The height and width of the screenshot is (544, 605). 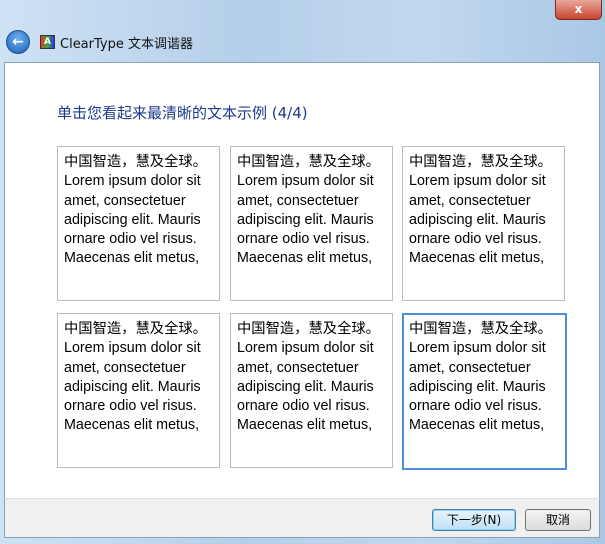 I want to click on cleartype-app-icon: A, so click(x=47, y=42).